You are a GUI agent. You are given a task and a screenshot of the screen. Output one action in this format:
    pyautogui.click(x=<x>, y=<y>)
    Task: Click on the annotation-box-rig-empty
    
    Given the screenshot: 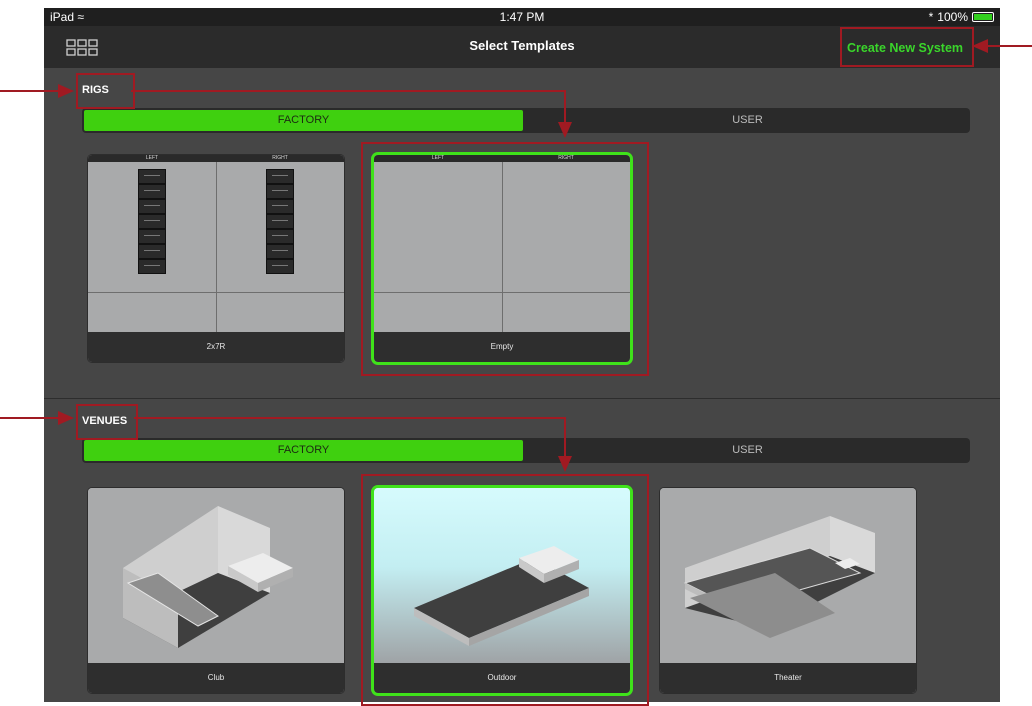 What is the action you would take?
    pyautogui.click(x=505, y=259)
    